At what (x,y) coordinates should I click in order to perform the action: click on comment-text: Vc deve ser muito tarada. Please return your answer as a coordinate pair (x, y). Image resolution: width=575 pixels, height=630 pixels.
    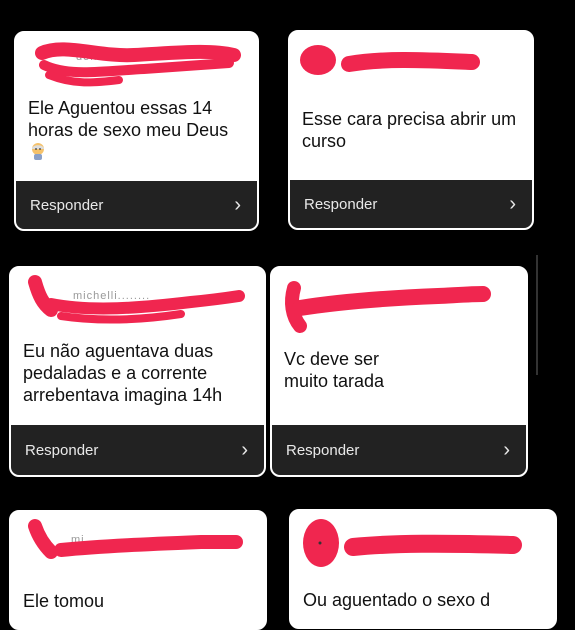
    Looking at the image, I should click on (334, 370).